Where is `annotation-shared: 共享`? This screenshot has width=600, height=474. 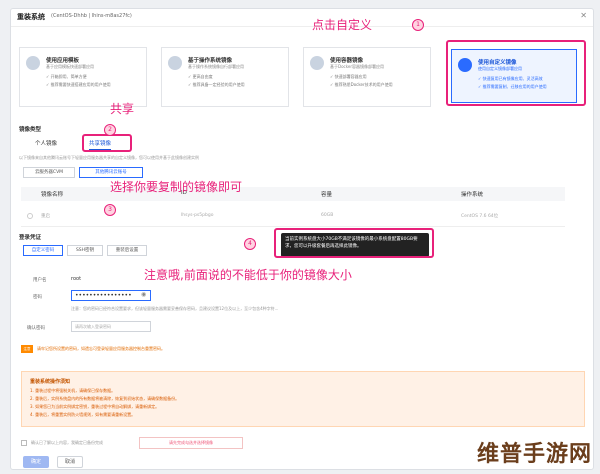 annotation-shared: 共享 is located at coordinates (122, 109).